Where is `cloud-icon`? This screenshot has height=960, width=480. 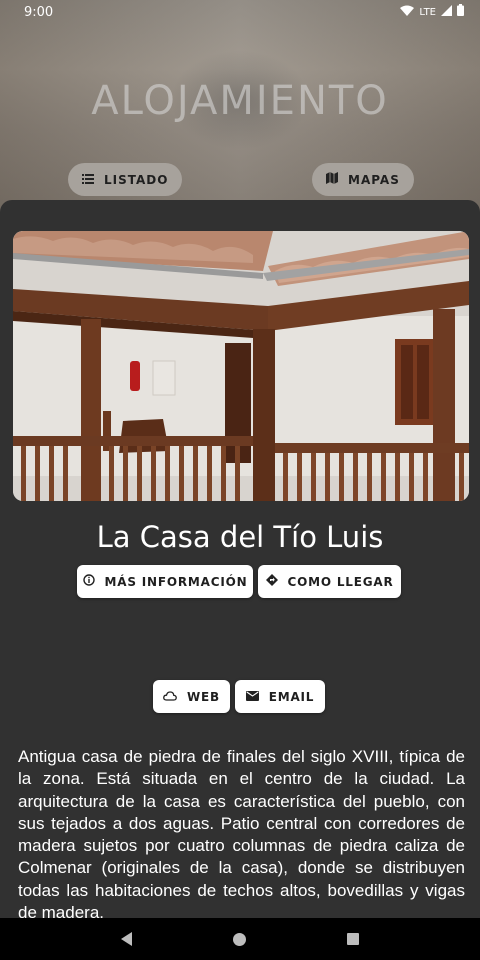
cloud-icon is located at coordinates (170, 697).